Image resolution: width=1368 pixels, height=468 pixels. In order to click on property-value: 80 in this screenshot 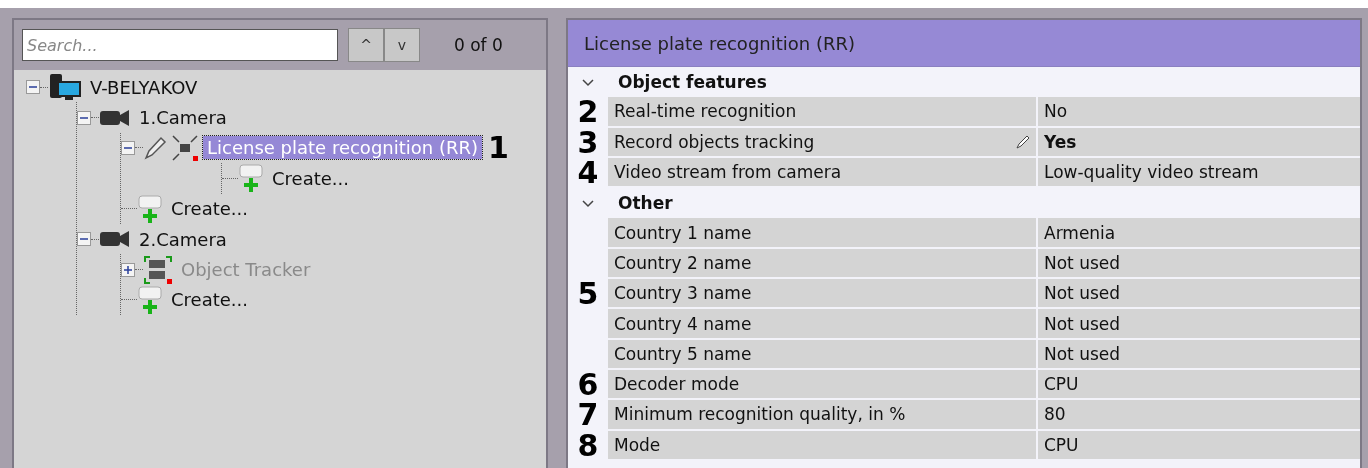, I will do `click(1199, 415)`.